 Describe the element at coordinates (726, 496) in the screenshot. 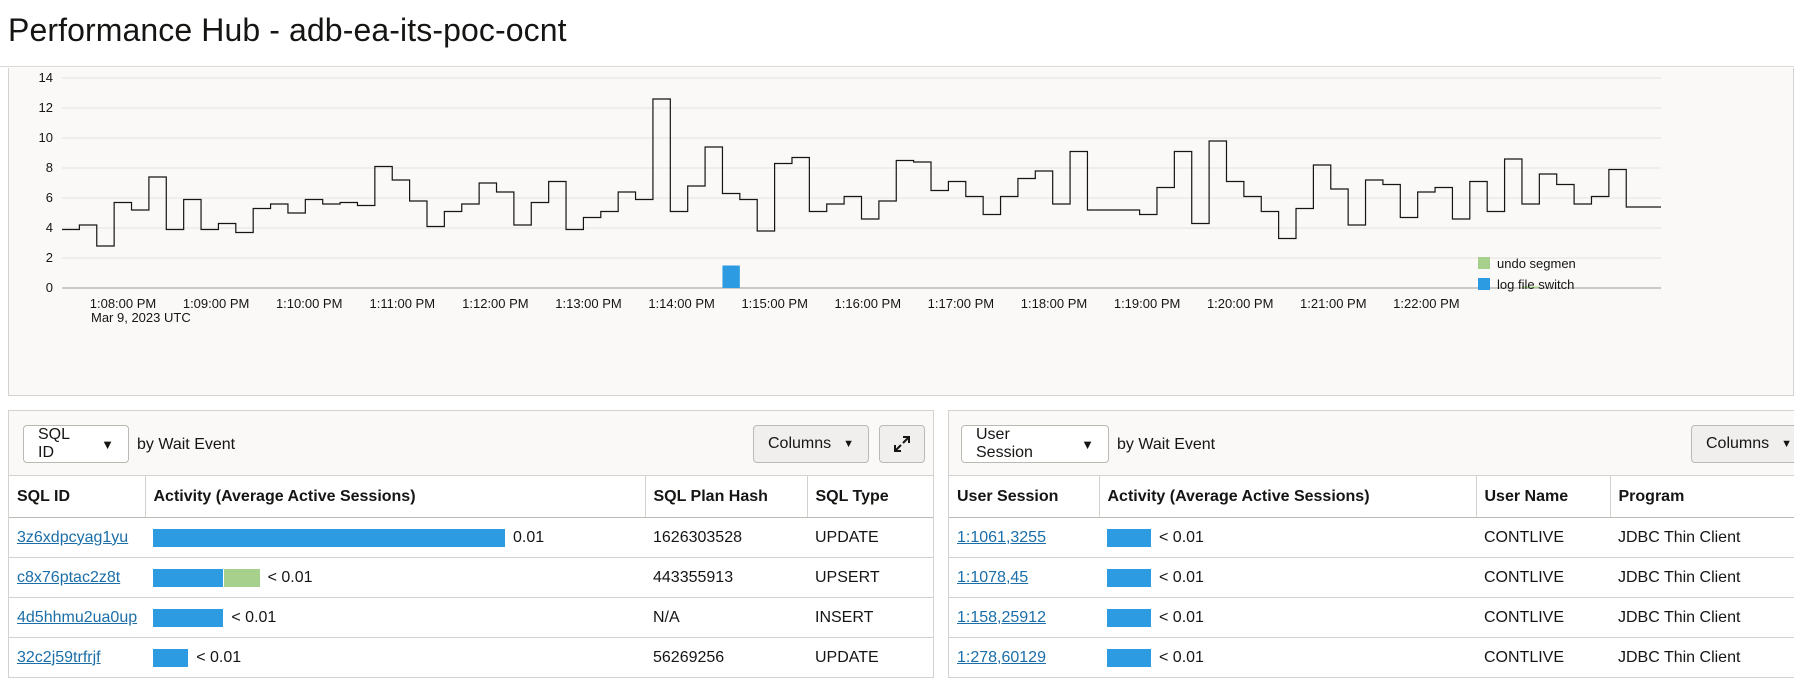

I see `column-header-sql-plan-hash: SQL Plan Hash` at that location.